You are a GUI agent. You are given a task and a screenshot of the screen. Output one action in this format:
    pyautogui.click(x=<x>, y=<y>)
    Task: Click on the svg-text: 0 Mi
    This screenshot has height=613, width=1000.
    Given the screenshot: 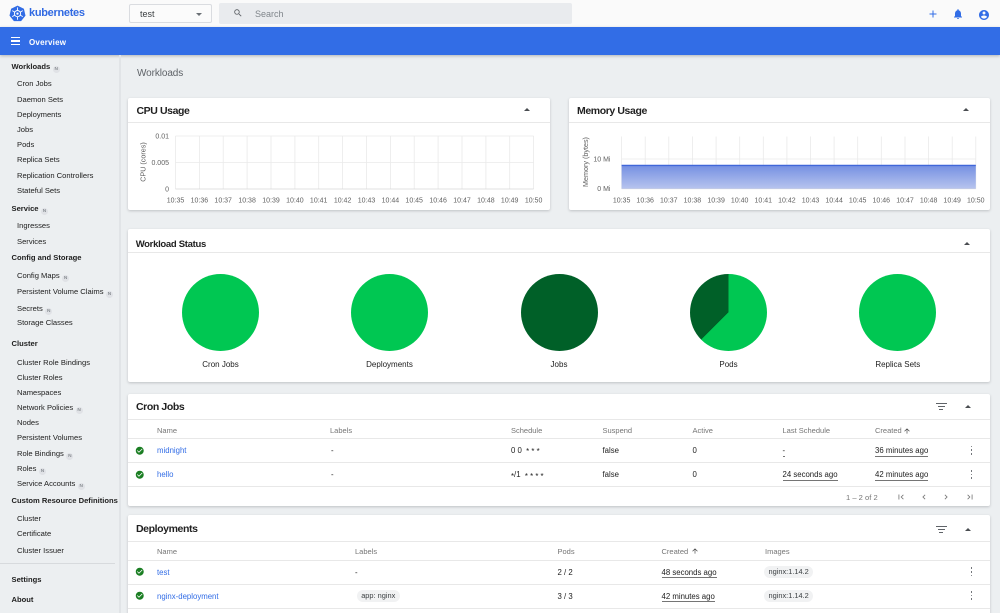 What is the action you would take?
    pyautogui.click(x=604, y=189)
    